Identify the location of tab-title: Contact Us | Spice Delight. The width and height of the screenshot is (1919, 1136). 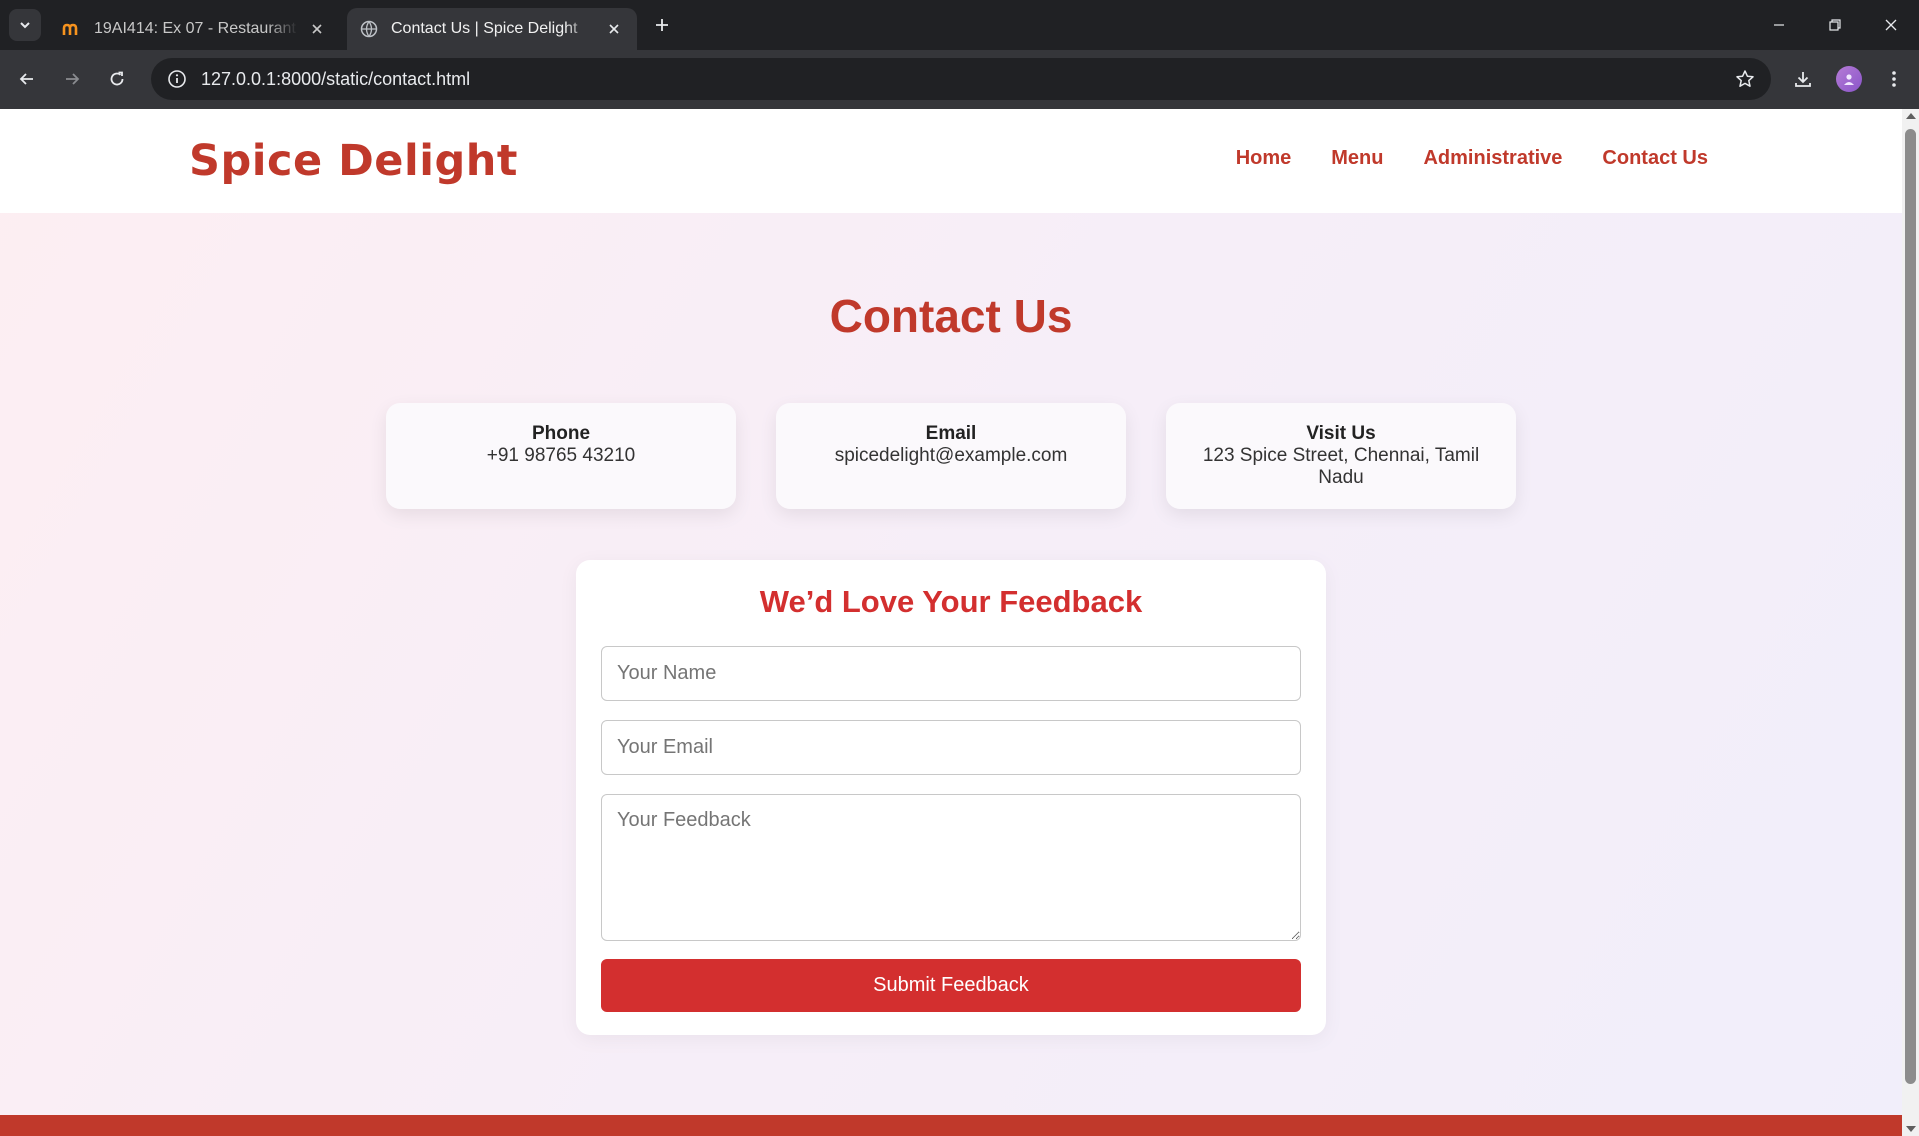
(484, 28).